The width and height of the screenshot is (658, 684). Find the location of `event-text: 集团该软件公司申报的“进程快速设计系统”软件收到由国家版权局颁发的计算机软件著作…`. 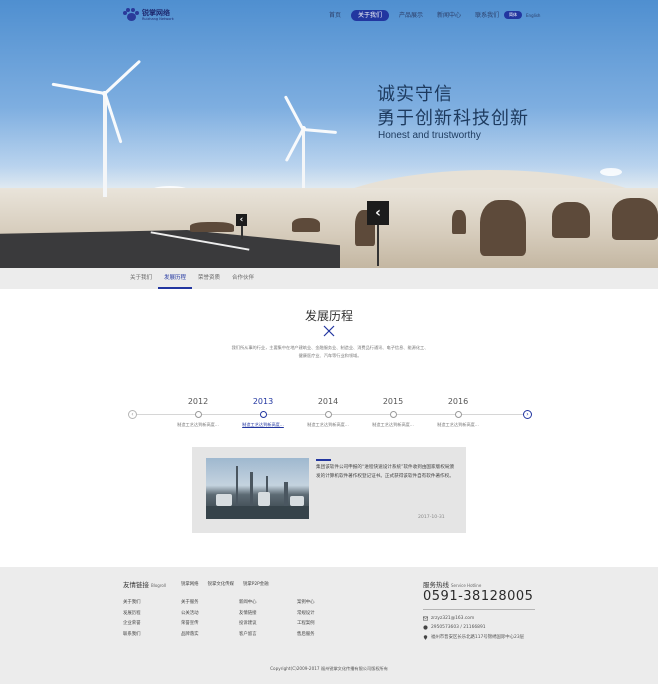

event-text: 集团该软件公司申报的“进程快速设计系统”软件收到由国家版权局颁发的计算机软件著作… is located at coordinates (385, 472).